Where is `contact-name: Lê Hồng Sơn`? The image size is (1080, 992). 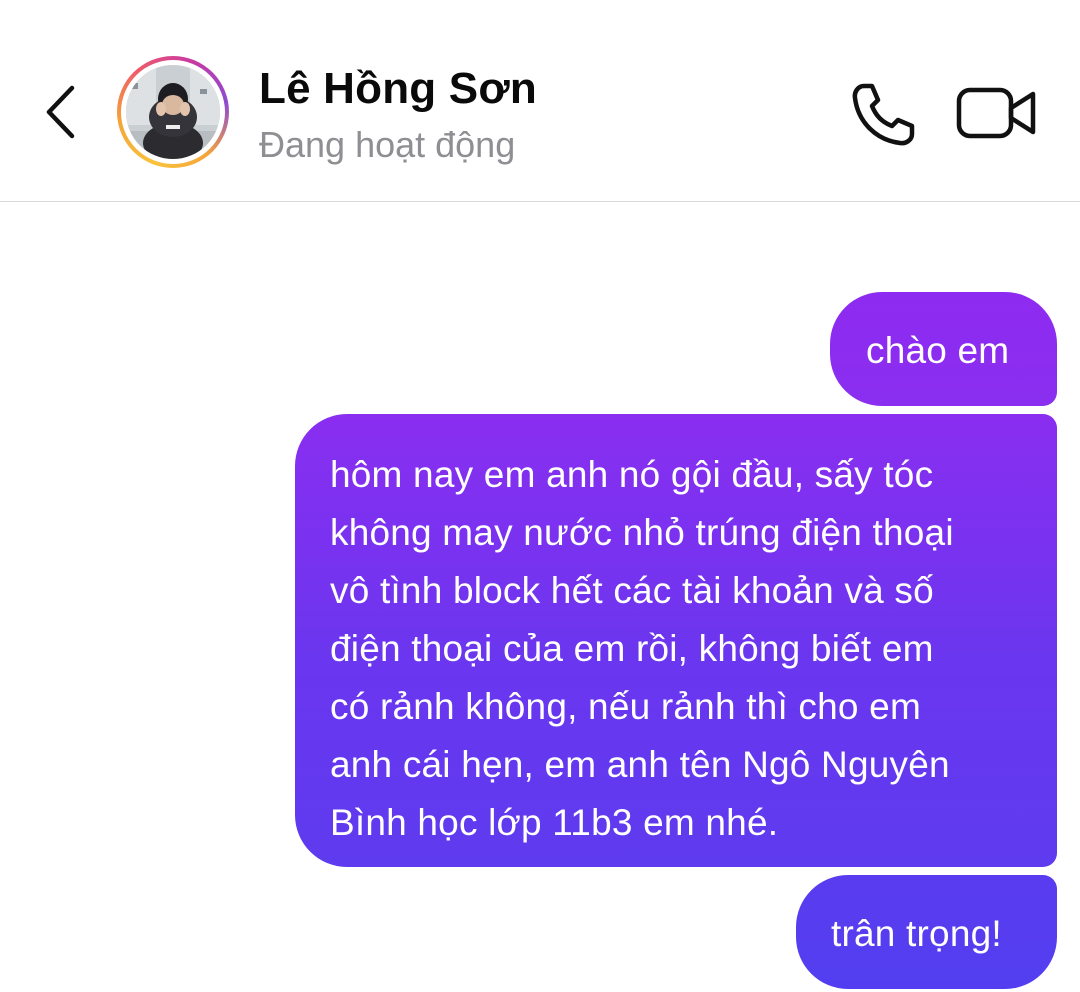 contact-name: Lê Hồng Sơn is located at coordinates (398, 89).